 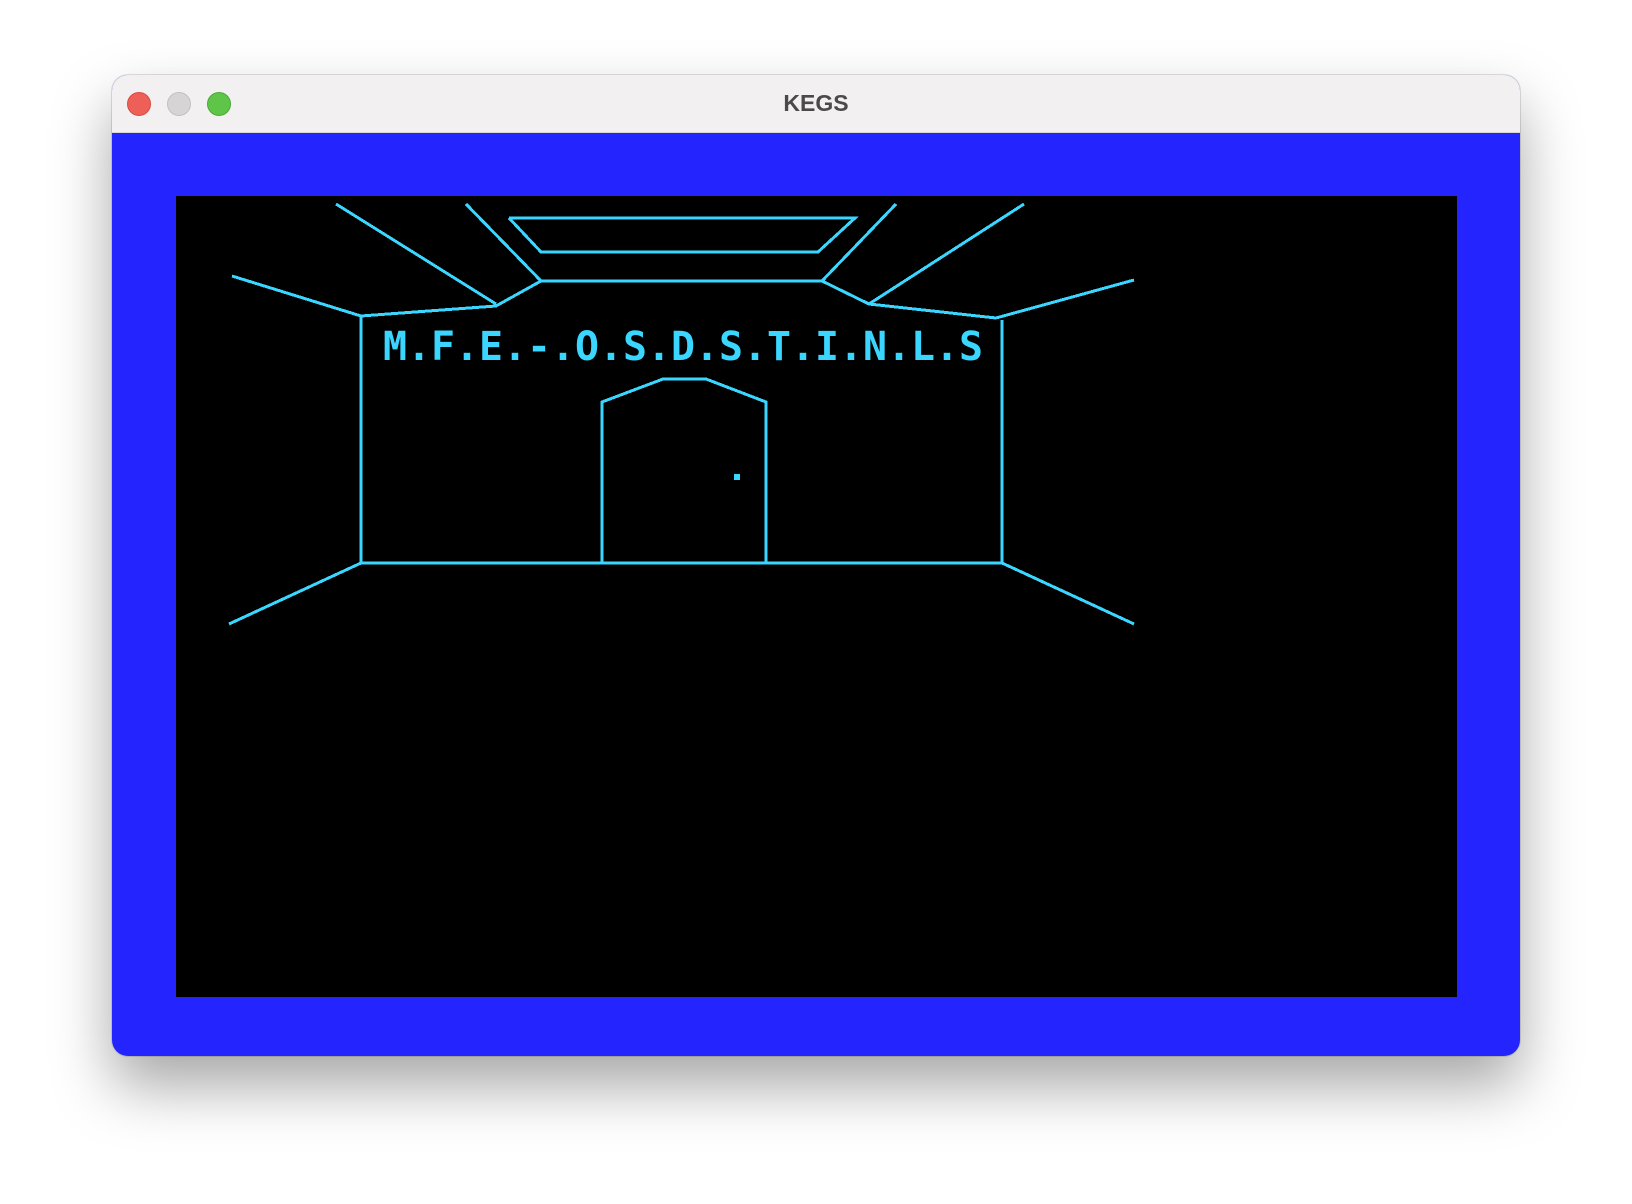 What do you see at coordinates (416, 254) in the screenshot?
I see `upper-left-edge-far` at bounding box center [416, 254].